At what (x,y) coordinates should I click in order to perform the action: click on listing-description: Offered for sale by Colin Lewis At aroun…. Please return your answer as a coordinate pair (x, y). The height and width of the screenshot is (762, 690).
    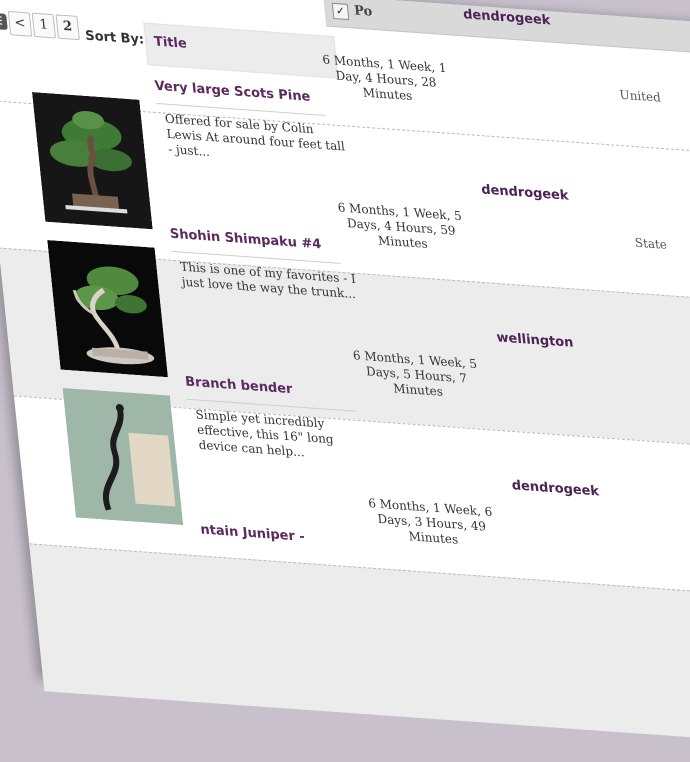
    Looking at the image, I should click on (255, 135).